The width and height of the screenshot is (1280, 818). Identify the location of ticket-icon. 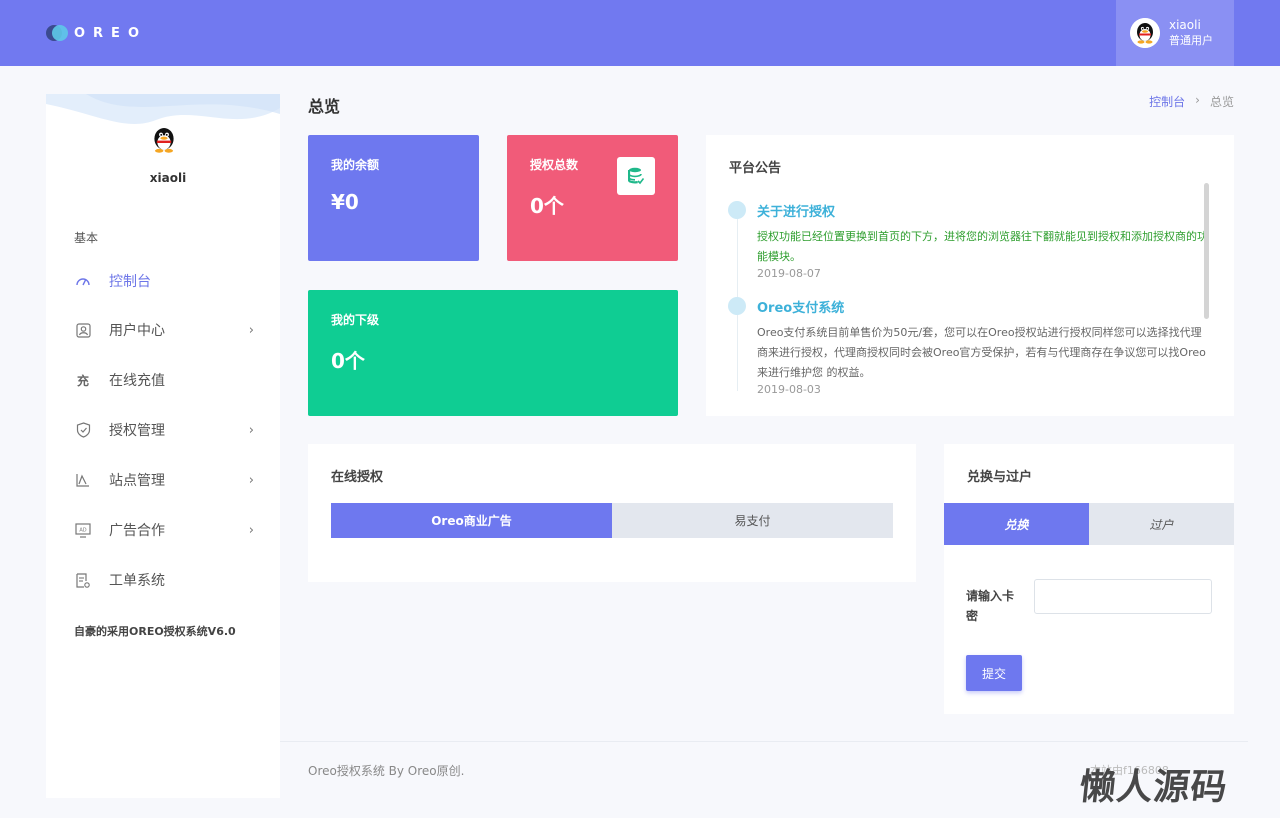
(83, 580).